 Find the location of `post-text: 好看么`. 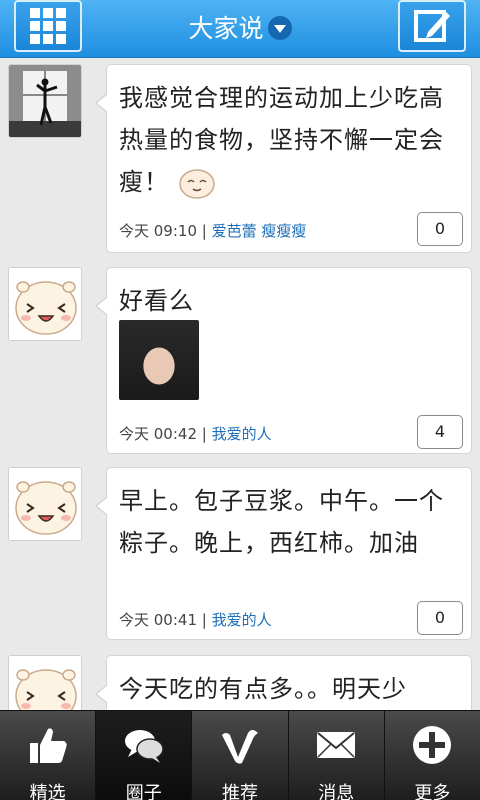

post-text: 好看么 is located at coordinates (156, 301).